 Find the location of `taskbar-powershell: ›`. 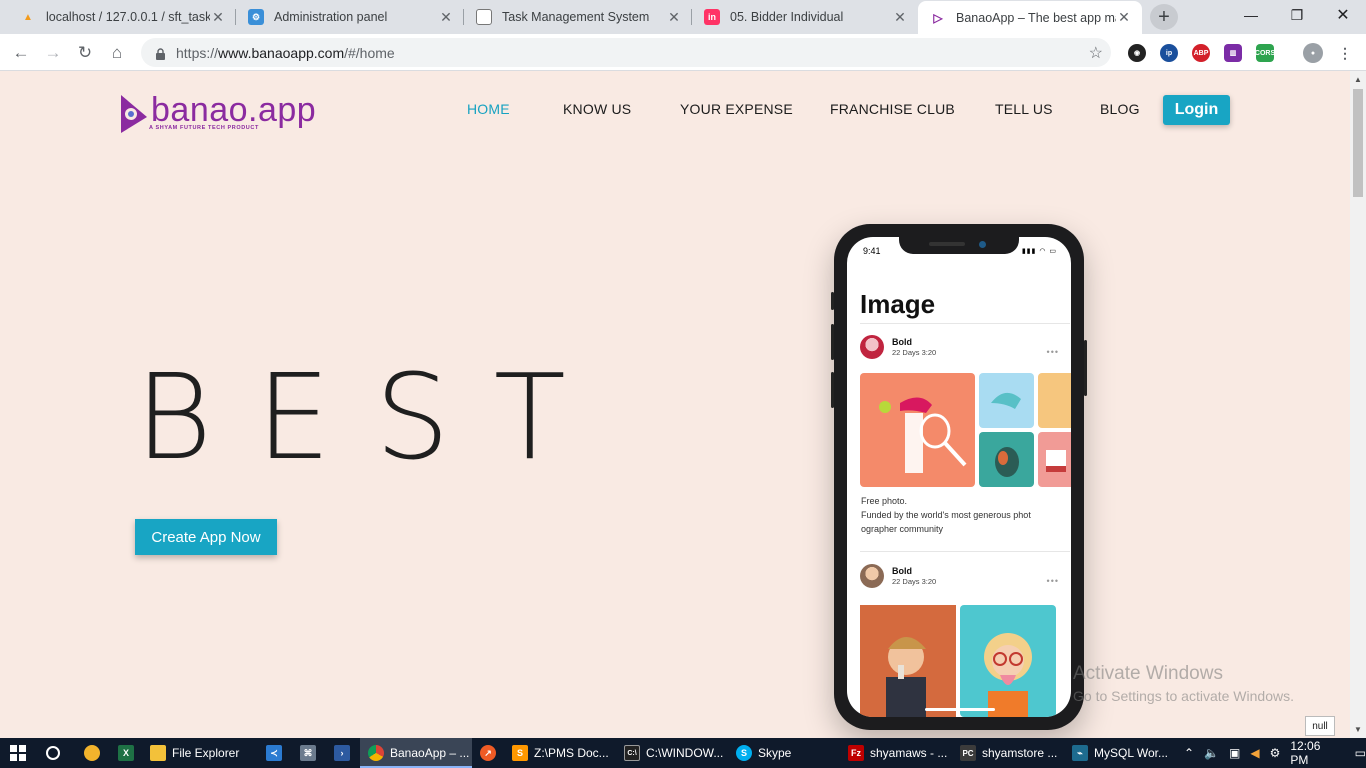

taskbar-powershell: › is located at coordinates (344, 753).